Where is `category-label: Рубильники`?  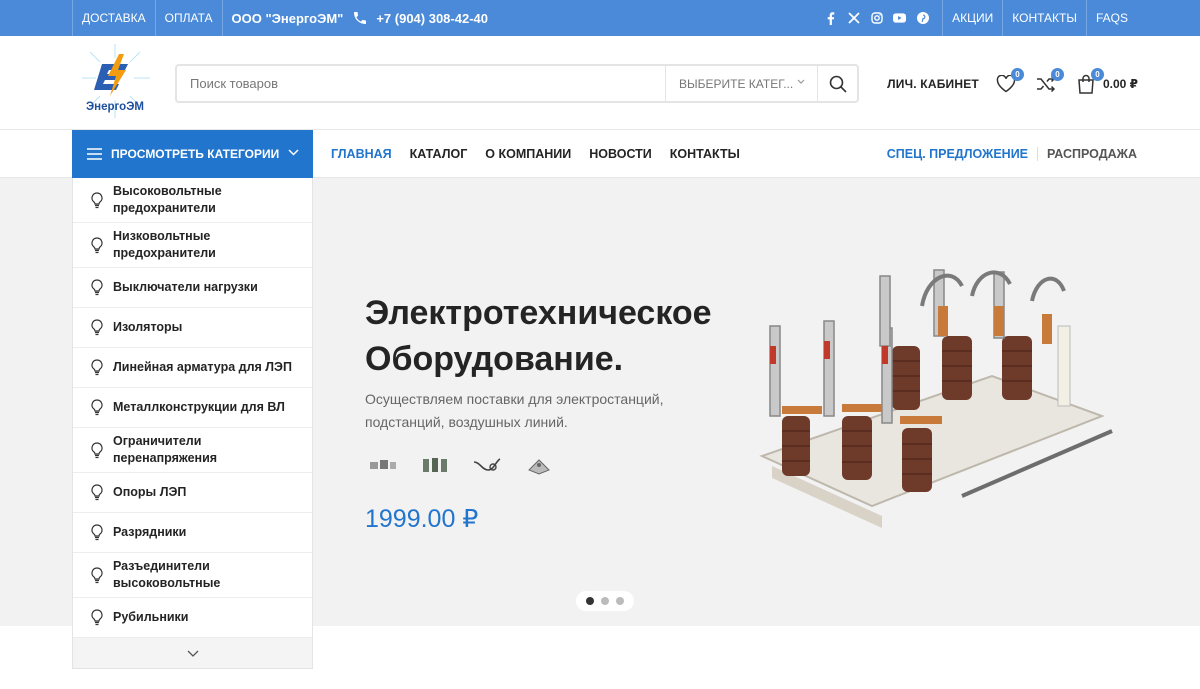
category-label: Рубильники is located at coordinates (151, 617).